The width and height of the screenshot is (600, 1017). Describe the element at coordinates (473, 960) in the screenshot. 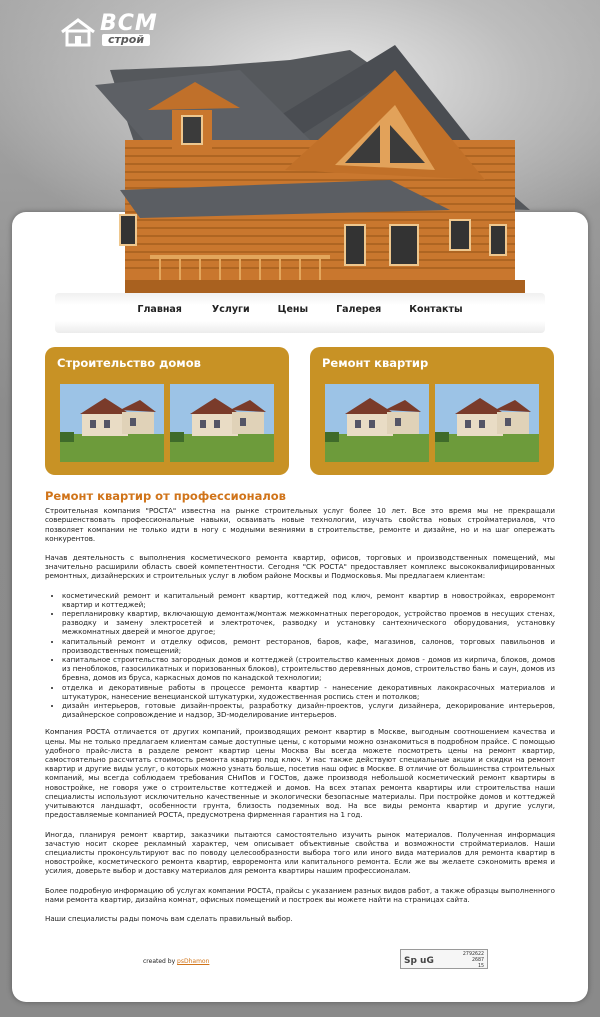

I see `counter-numbers: 2792622 2687 15` at that location.